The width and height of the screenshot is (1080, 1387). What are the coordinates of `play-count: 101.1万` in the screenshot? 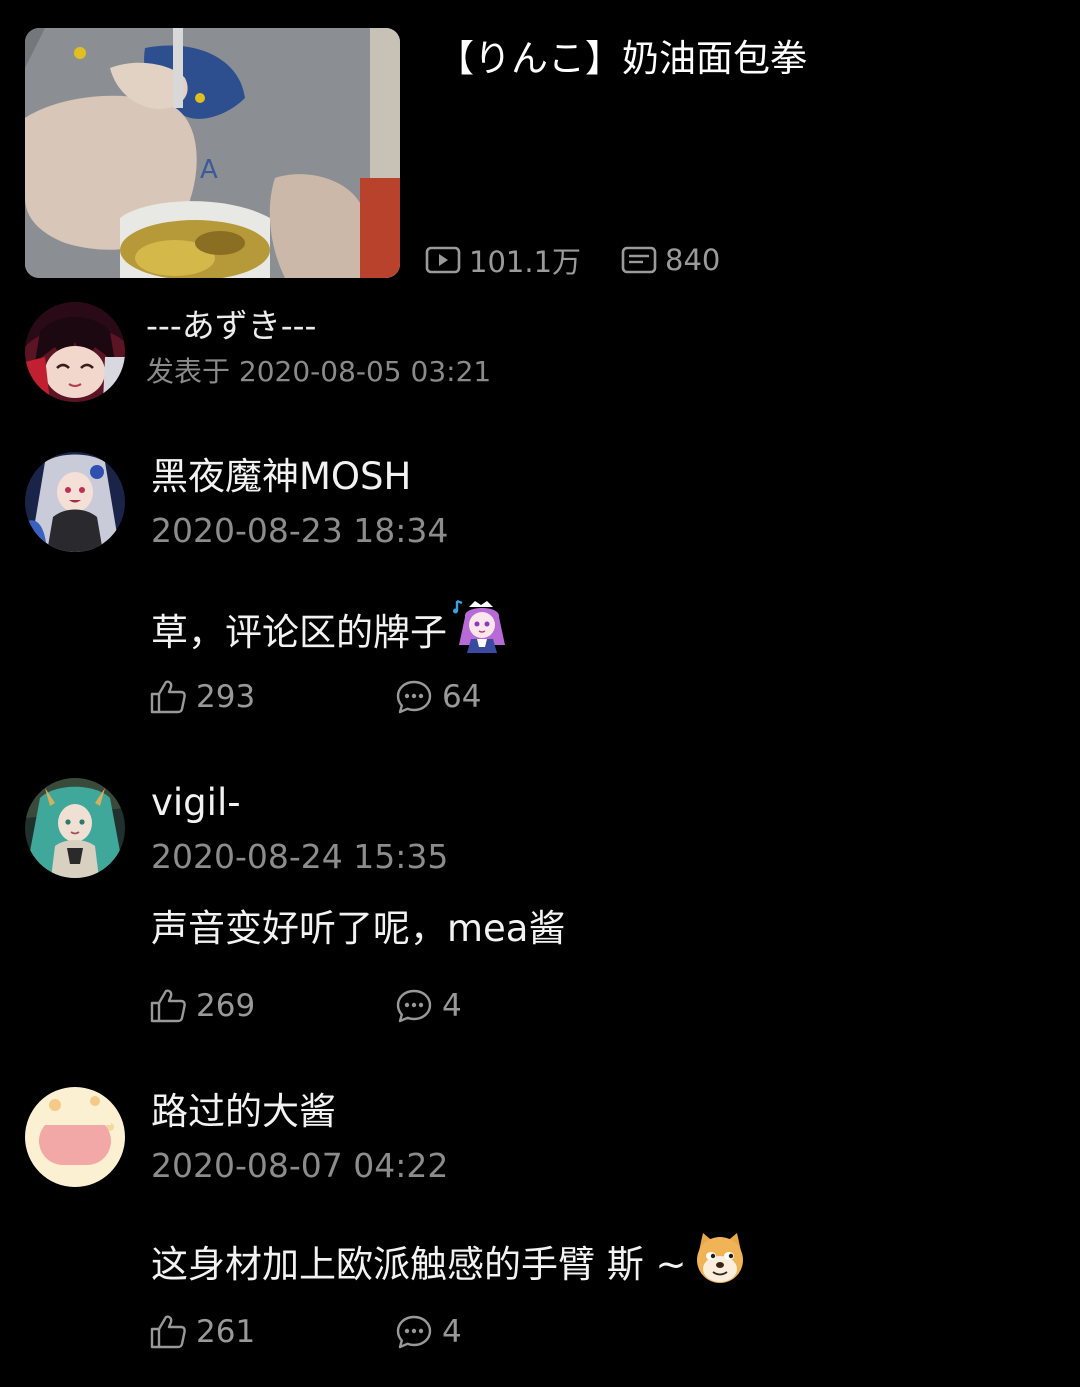 It's located at (503, 260).